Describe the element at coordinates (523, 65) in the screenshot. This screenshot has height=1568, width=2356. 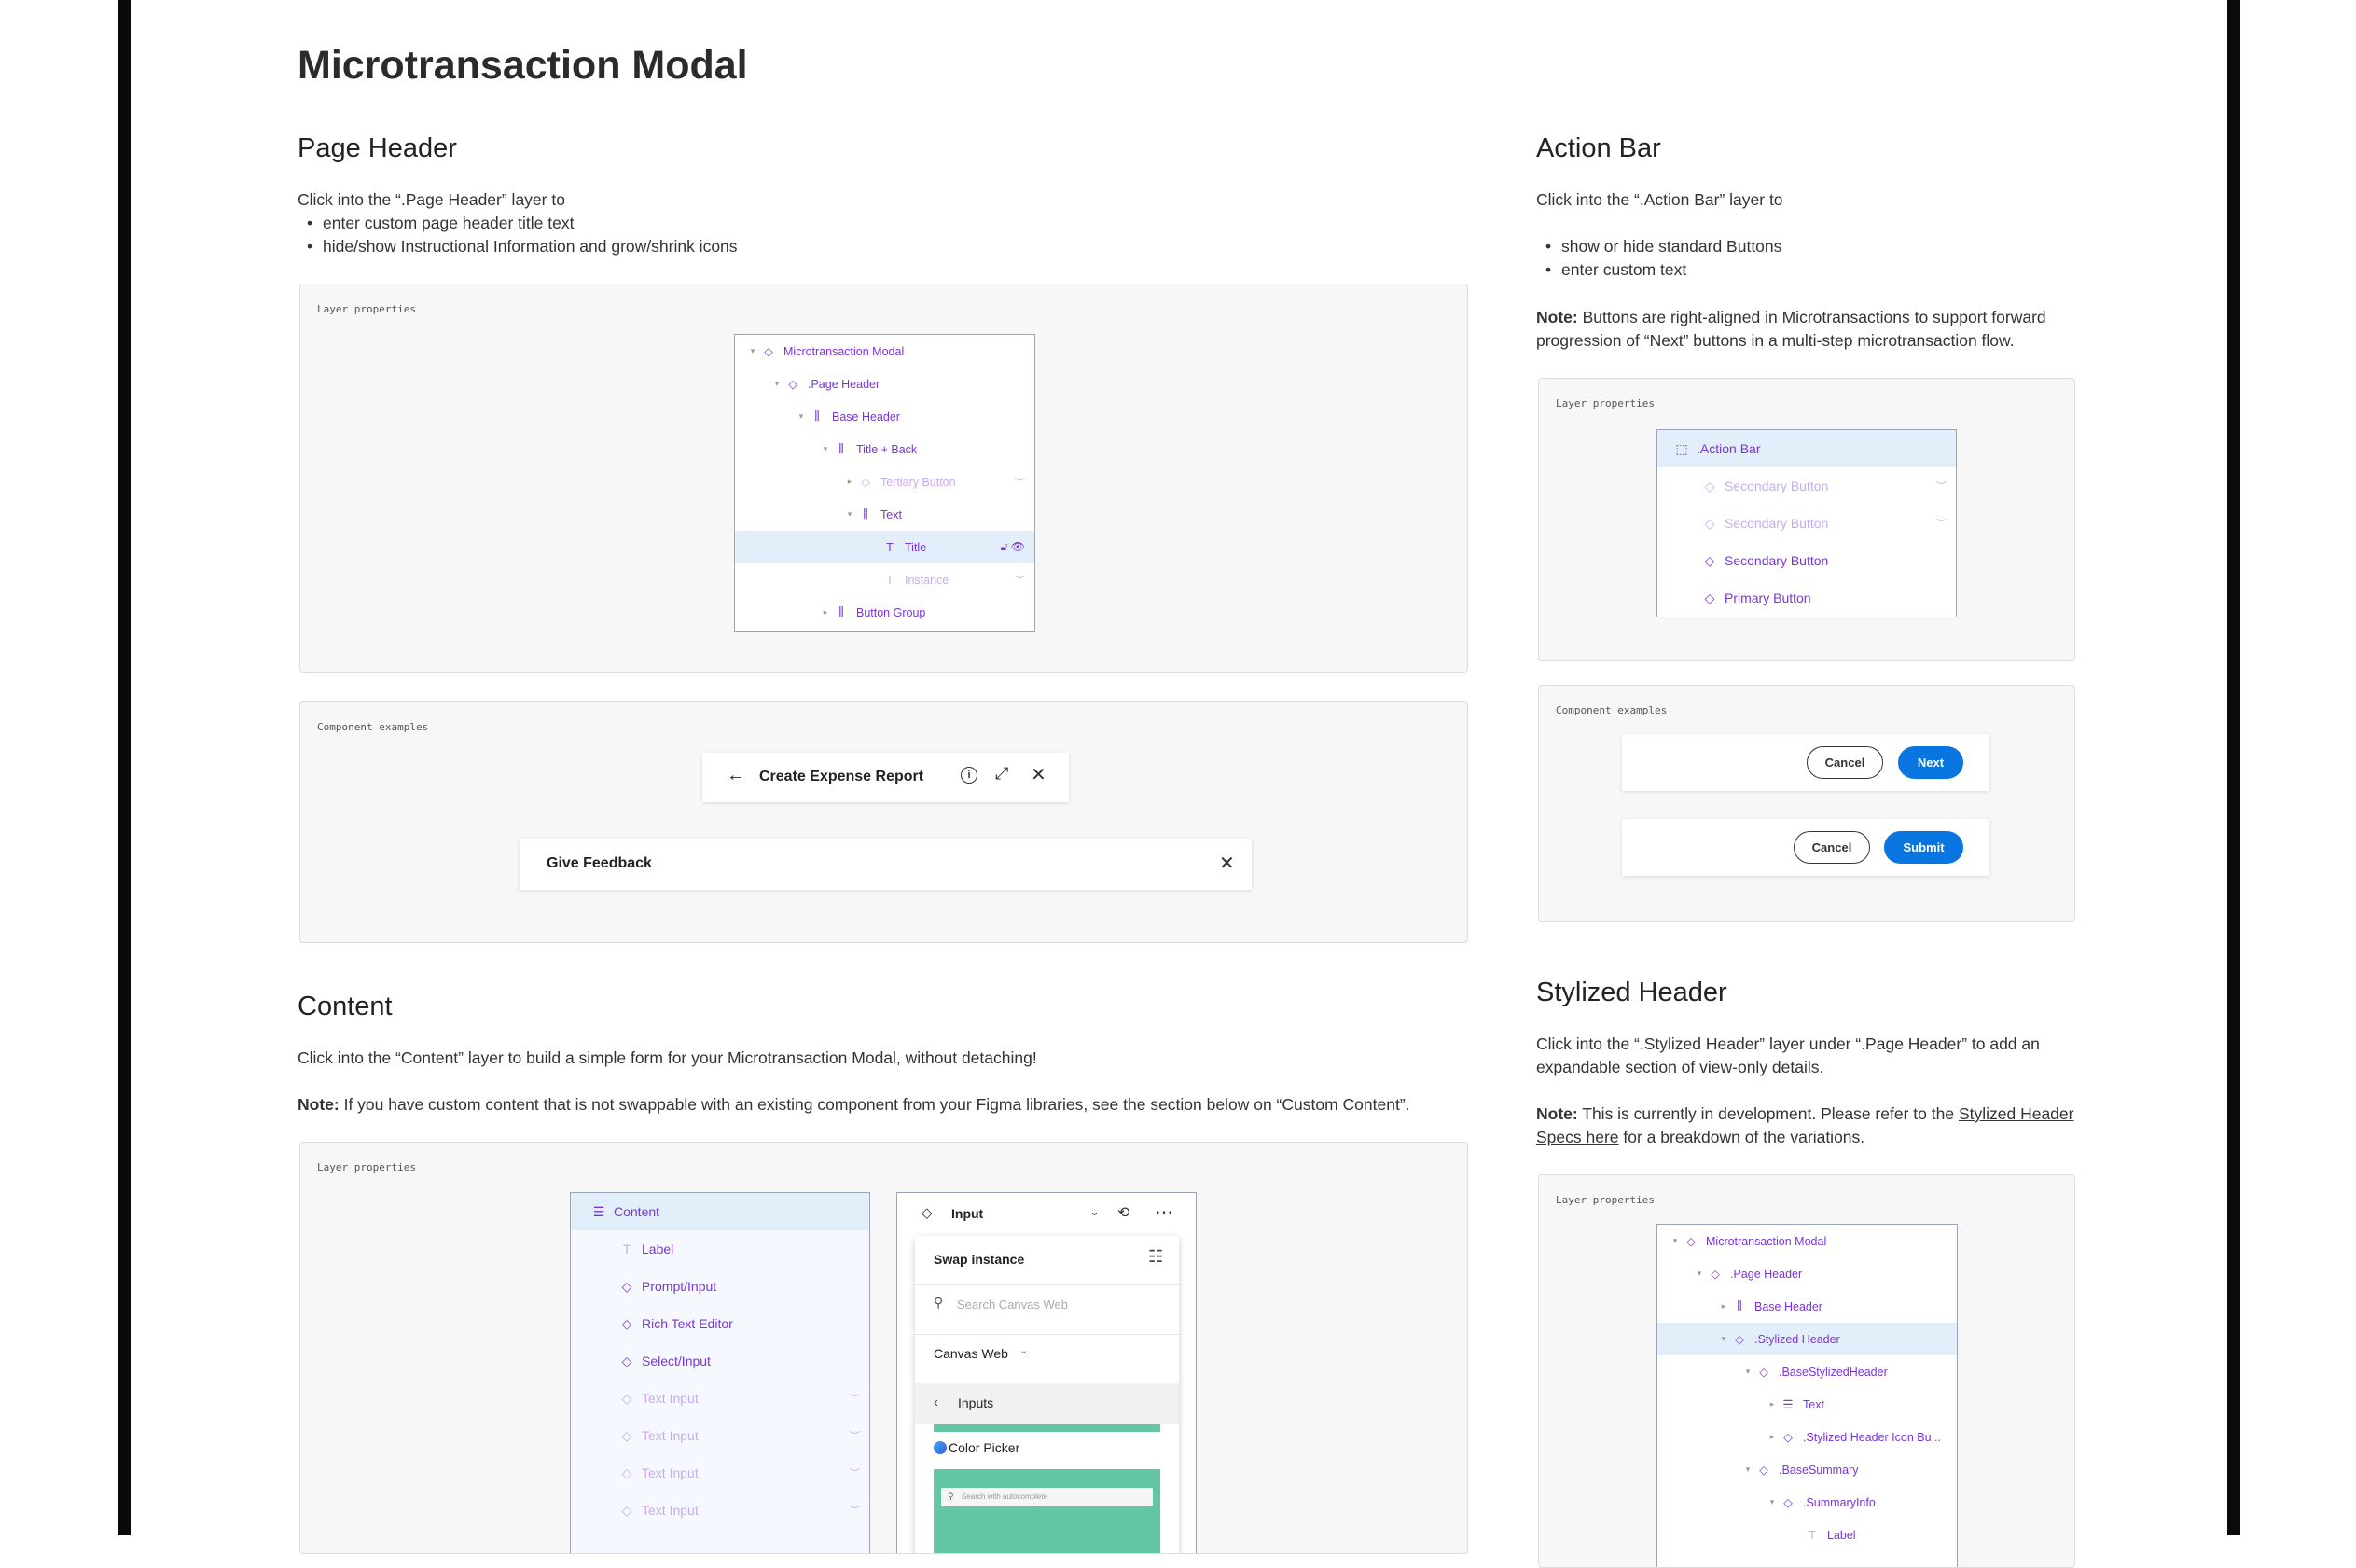
I see `page-title: Microtransaction Modal` at that location.